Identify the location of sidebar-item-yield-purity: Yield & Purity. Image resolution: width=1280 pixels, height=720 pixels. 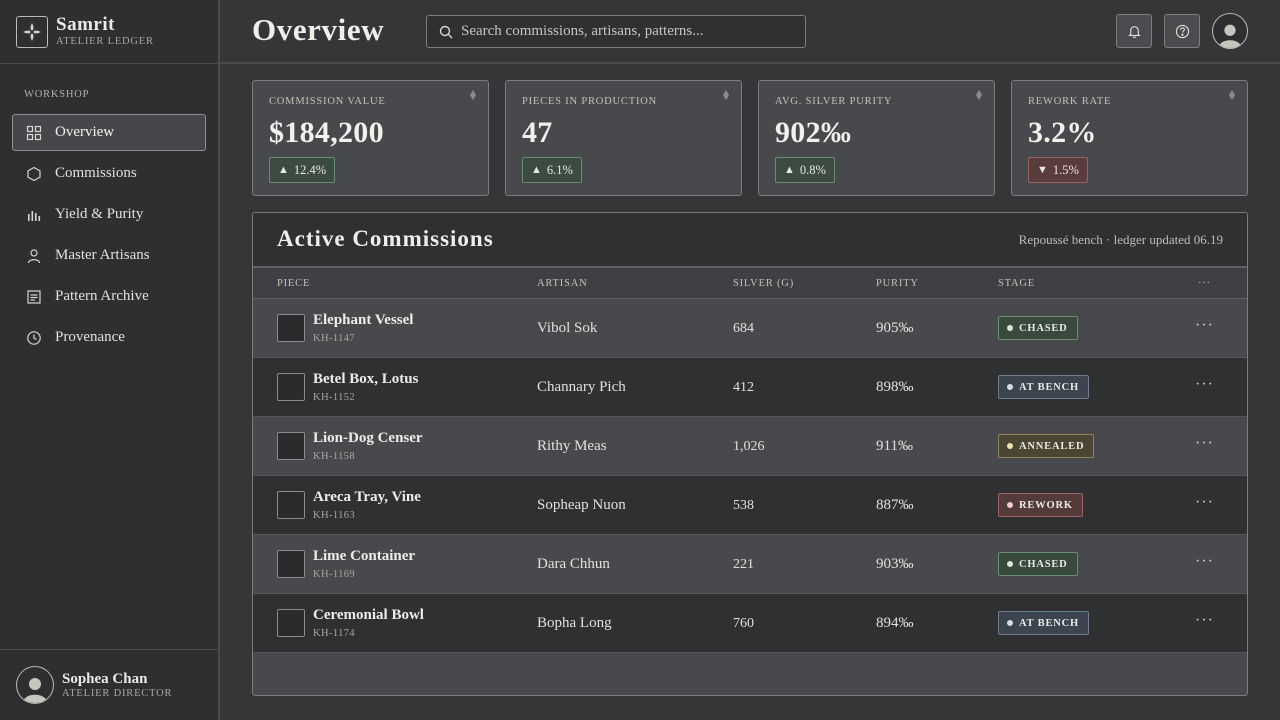
(109, 214).